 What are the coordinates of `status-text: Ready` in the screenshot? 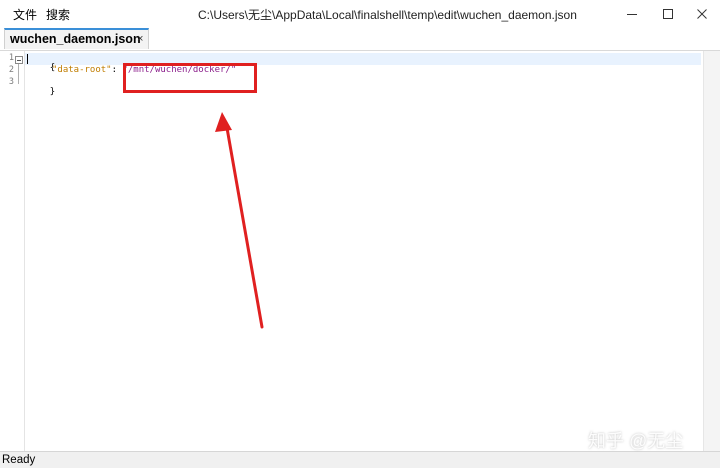 It's located at (19, 460).